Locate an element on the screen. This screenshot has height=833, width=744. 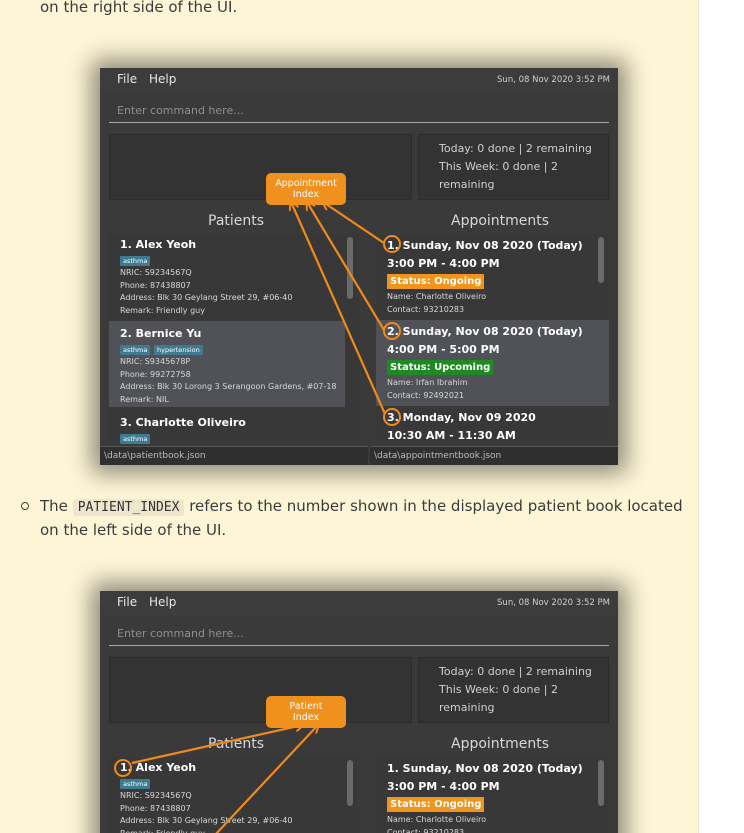
patient-index-callout: Patient Index is located at coordinates (306, 712).